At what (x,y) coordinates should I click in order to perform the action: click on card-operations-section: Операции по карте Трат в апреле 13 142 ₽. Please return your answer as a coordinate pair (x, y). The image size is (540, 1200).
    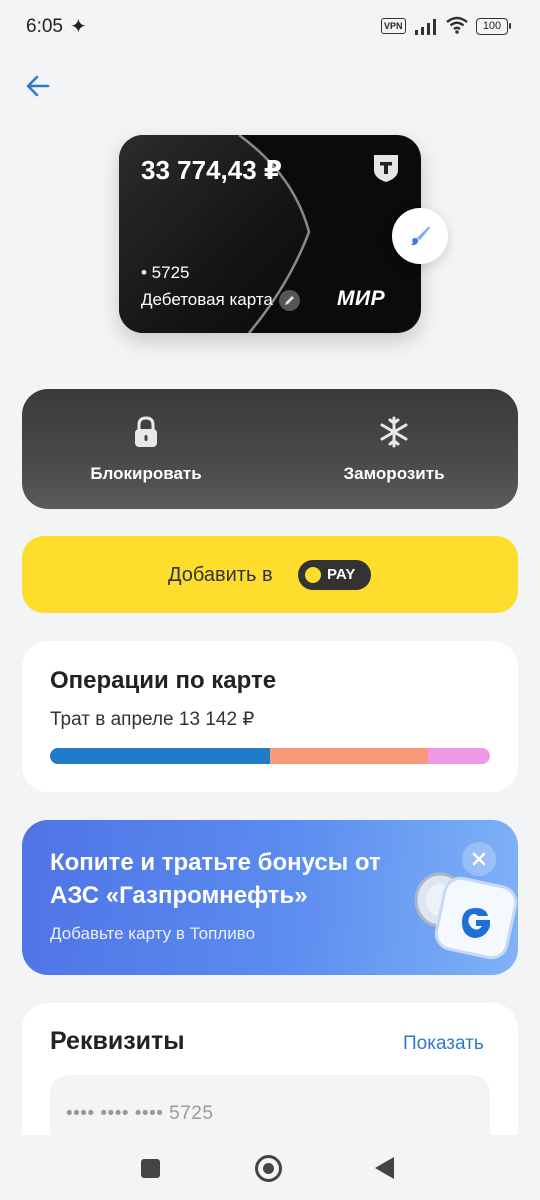
    Looking at the image, I should click on (270, 716).